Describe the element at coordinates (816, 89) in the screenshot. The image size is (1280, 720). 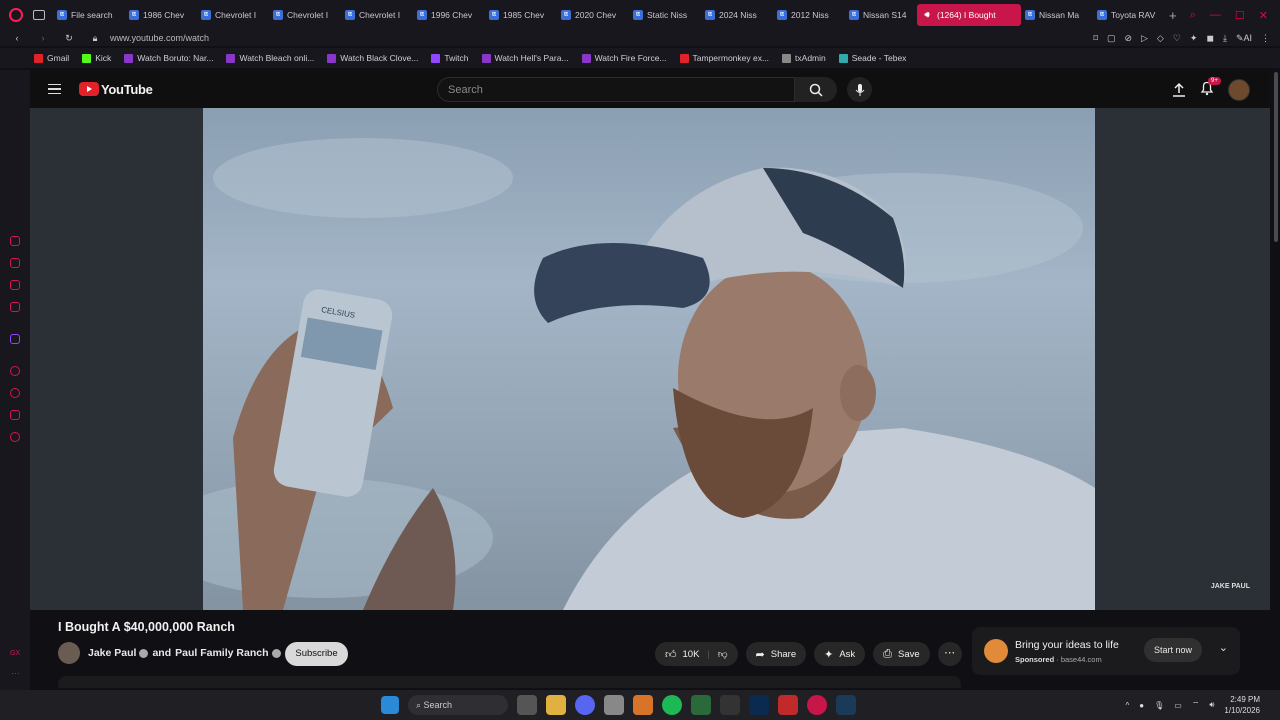
I see `search-button` at that location.